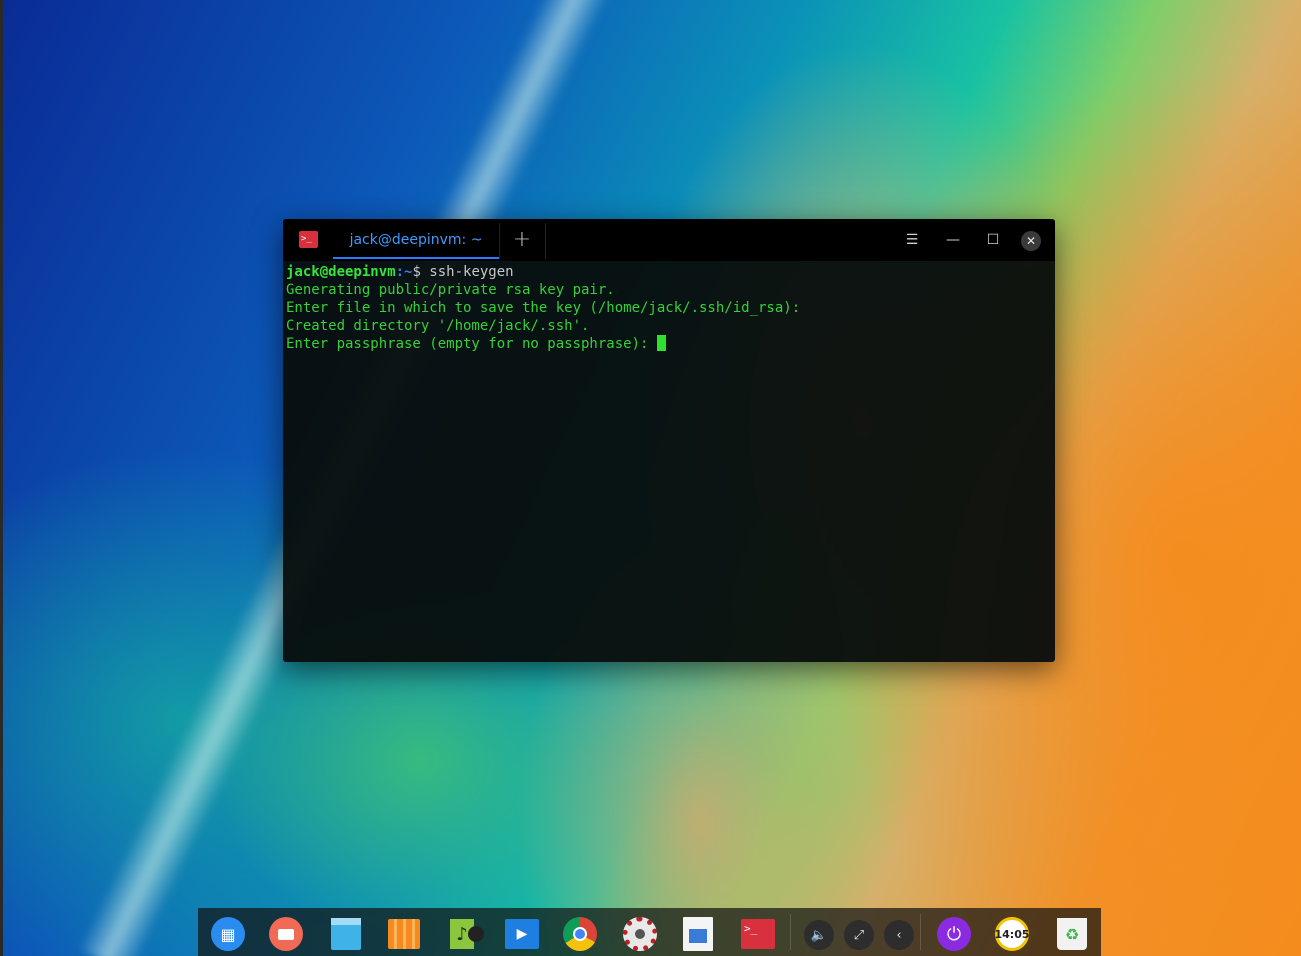  What do you see at coordinates (450, 290) in the screenshot?
I see `output-line: Generating public/private rsa key pair.` at bounding box center [450, 290].